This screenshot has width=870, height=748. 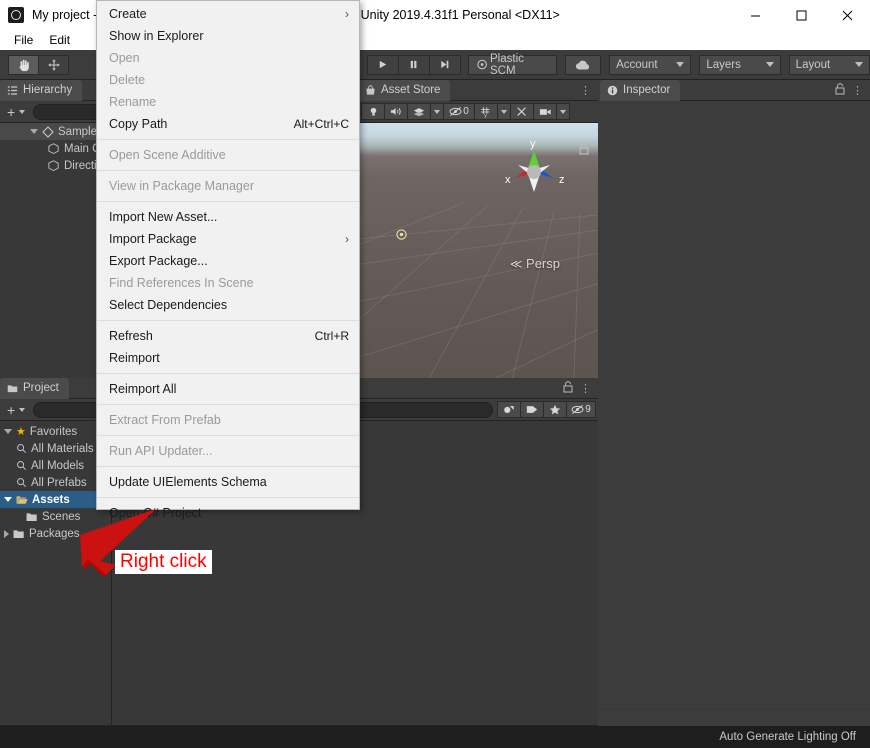 What do you see at coordinates (228, 336) in the screenshot?
I see `ctx-item-refresh: Refresh Ctrl+R` at bounding box center [228, 336].